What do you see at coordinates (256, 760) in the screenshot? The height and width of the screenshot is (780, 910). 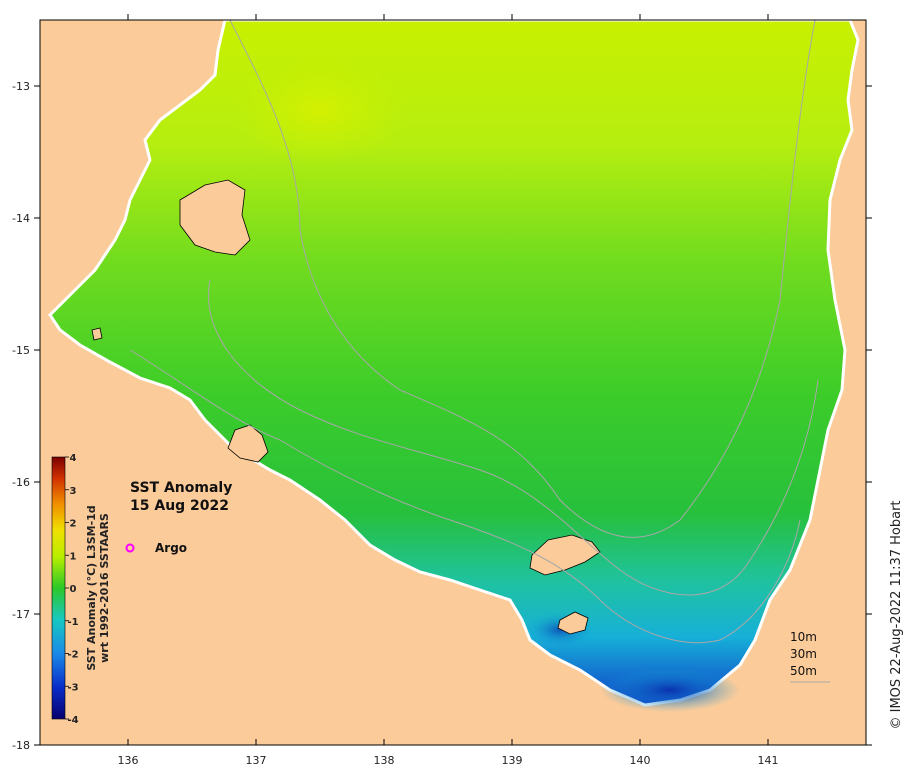 I see `x-tick-label: 137` at bounding box center [256, 760].